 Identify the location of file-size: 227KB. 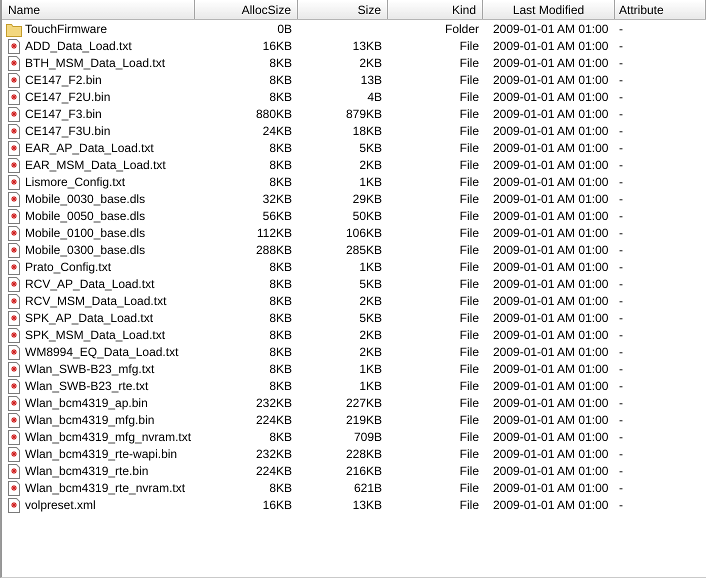
(364, 403).